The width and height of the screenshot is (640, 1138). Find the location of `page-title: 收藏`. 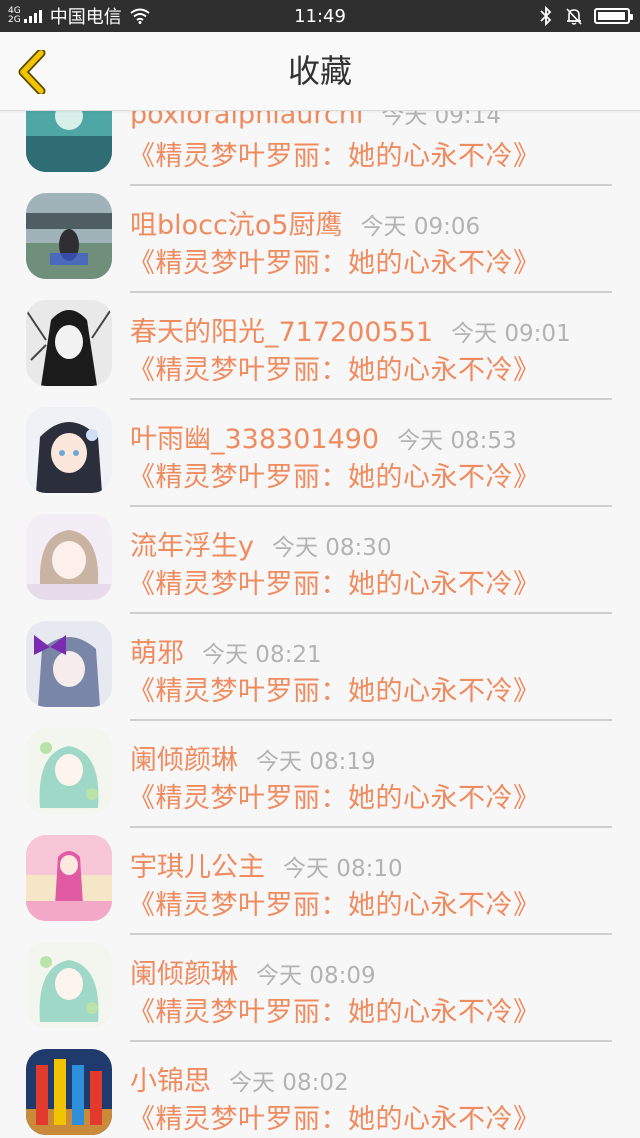

page-title: 收藏 is located at coordinates (319, 71).